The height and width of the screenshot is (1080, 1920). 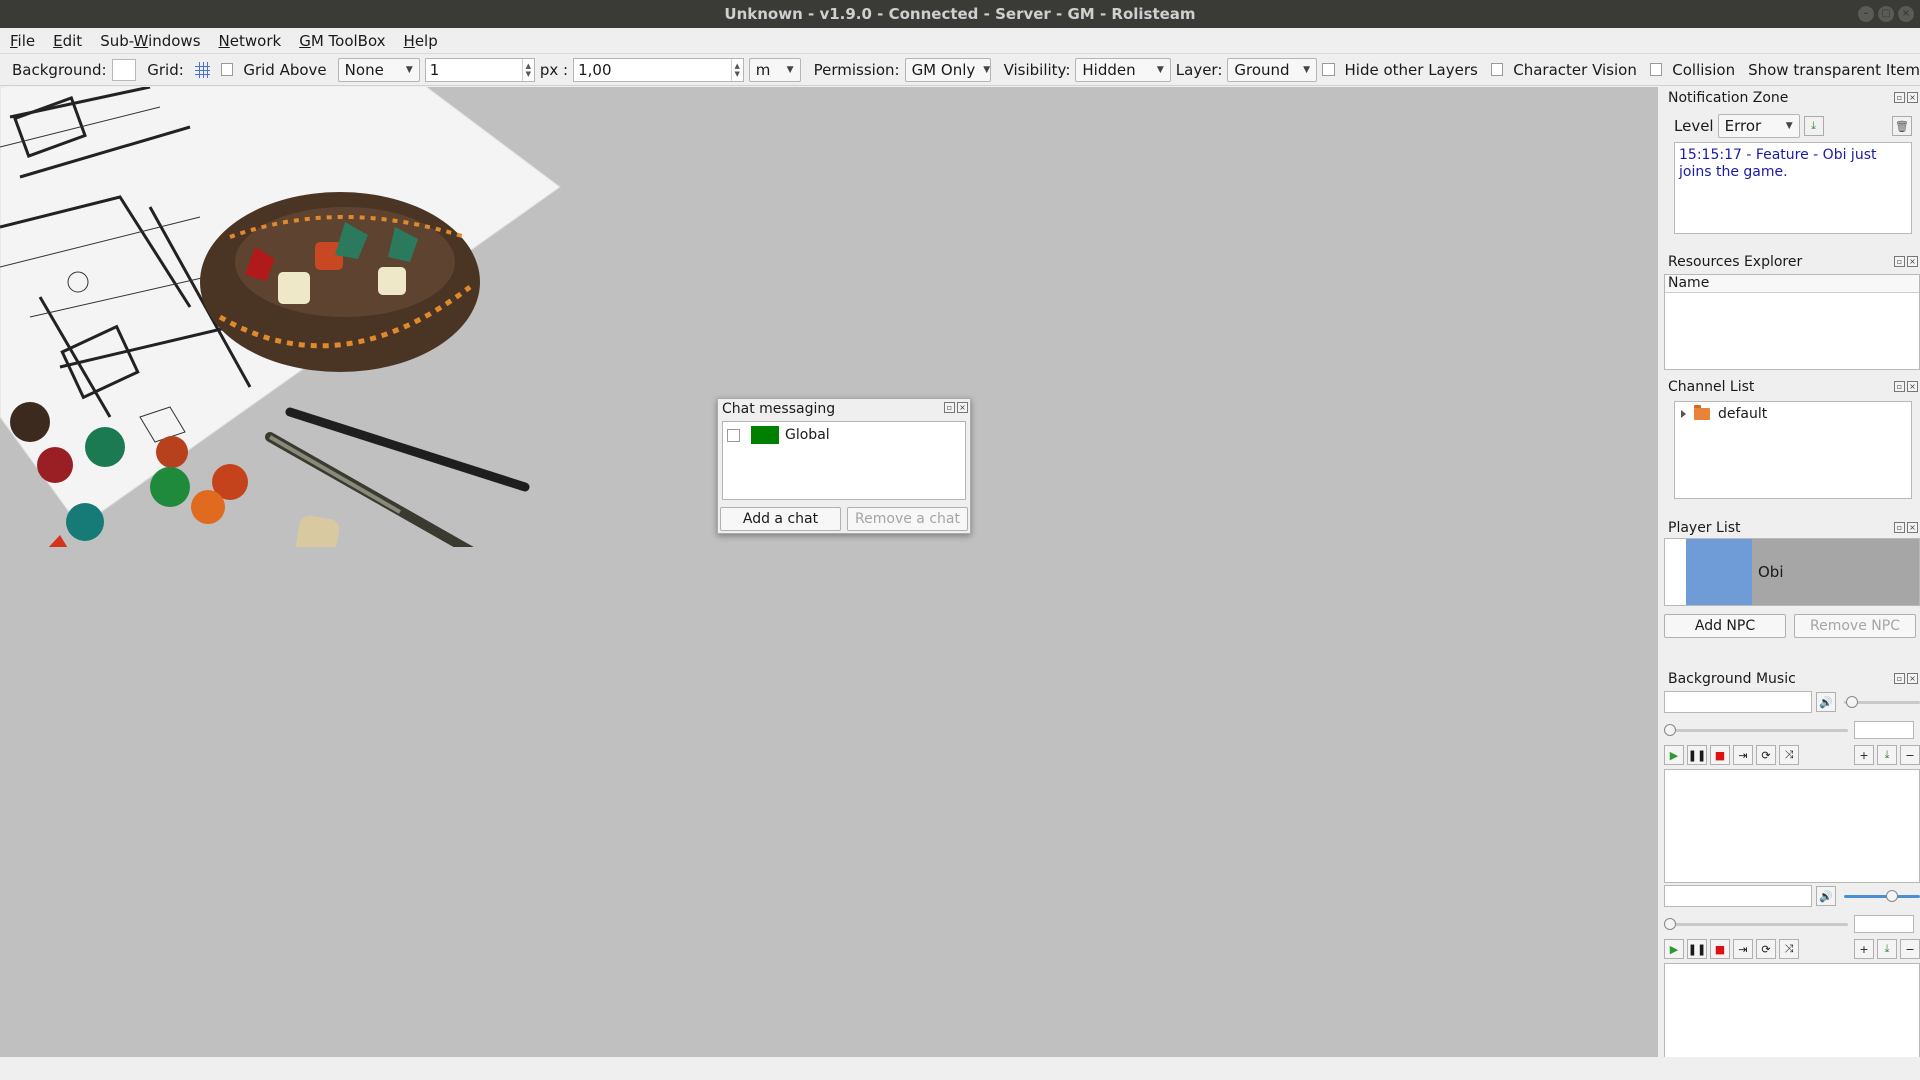 What do you see at coordinates (1328, 69) in the screenshot?
I see `hide-other-layers-checkbox` at bounding box center [1328, 69].